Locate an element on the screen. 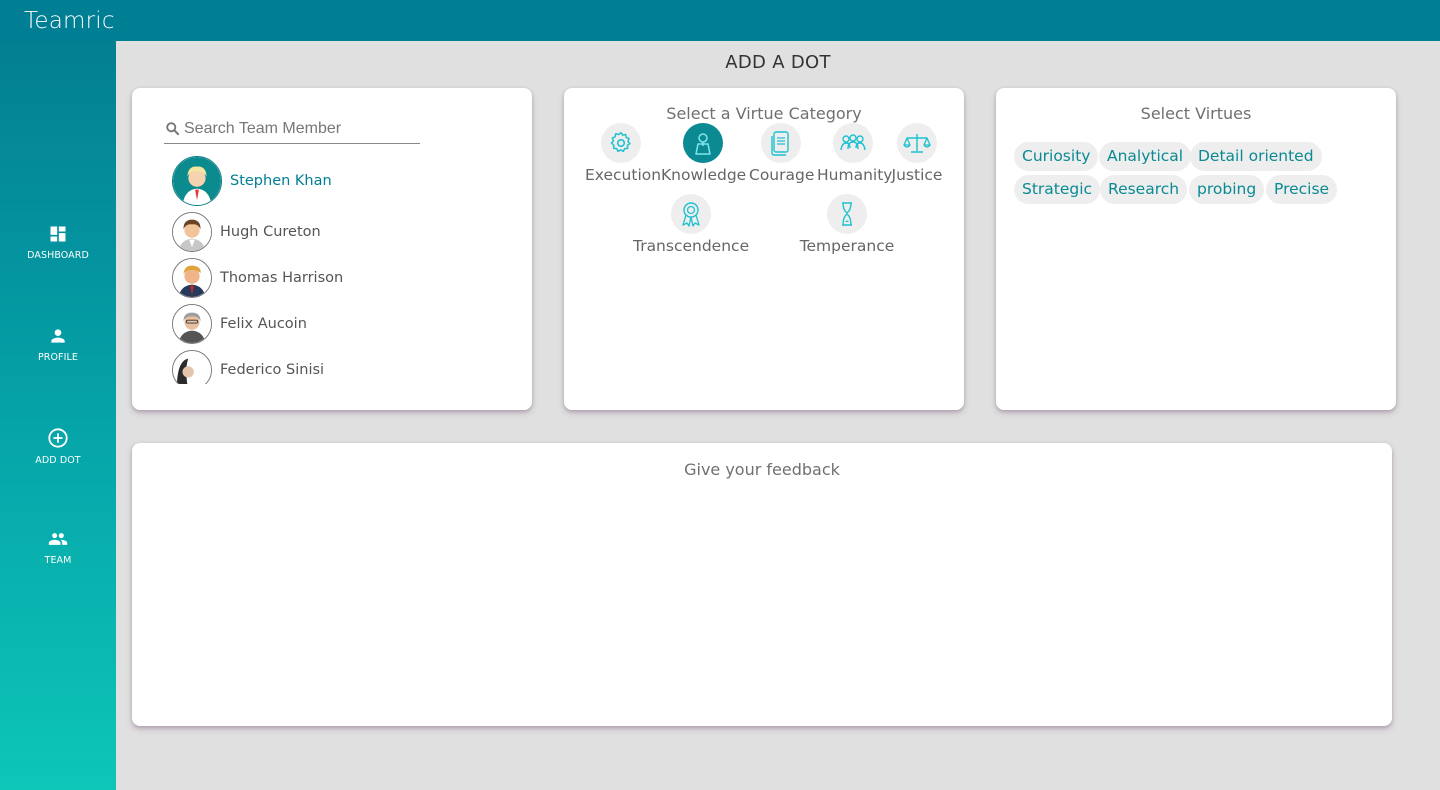 Image resolution: width=1440 pixels, height=790 pixels. category-transcendence: Transcendence is located at coordinates (691, 224).